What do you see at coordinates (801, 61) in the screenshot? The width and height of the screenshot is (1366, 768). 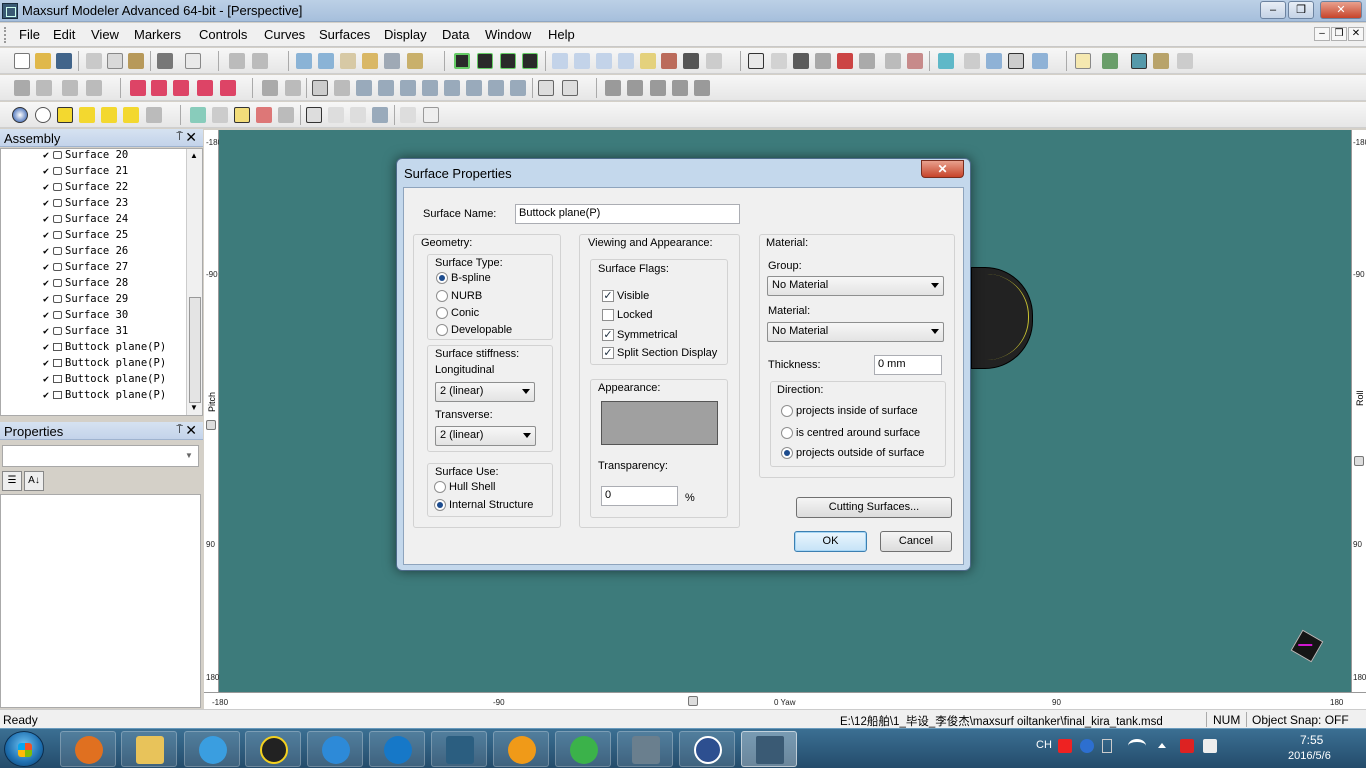 I see `flag-icon` at bounding box center [801, 61].